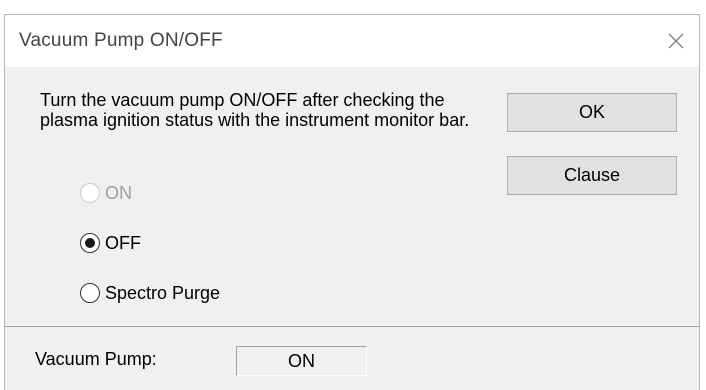 The width and height of the screenshot is (706, 390). What do you see at coordinates (123, 242) in the screenshot?
I see `radio-label-off: OFF` at bounding box center [123, 242].